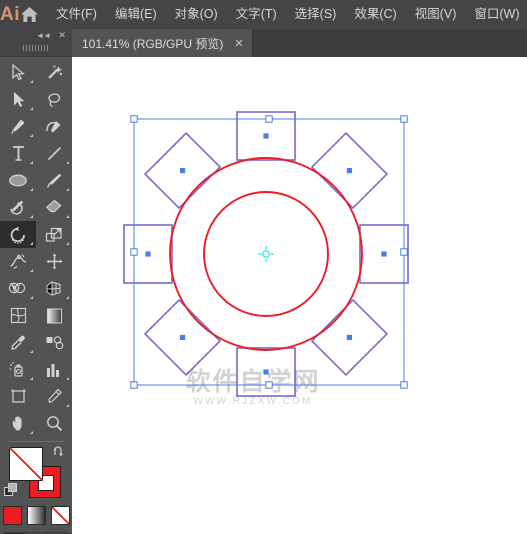 The width and height of the screenshot is (527, 534). I want to click on menu-edit: 编辑(E), so click(136, 14).